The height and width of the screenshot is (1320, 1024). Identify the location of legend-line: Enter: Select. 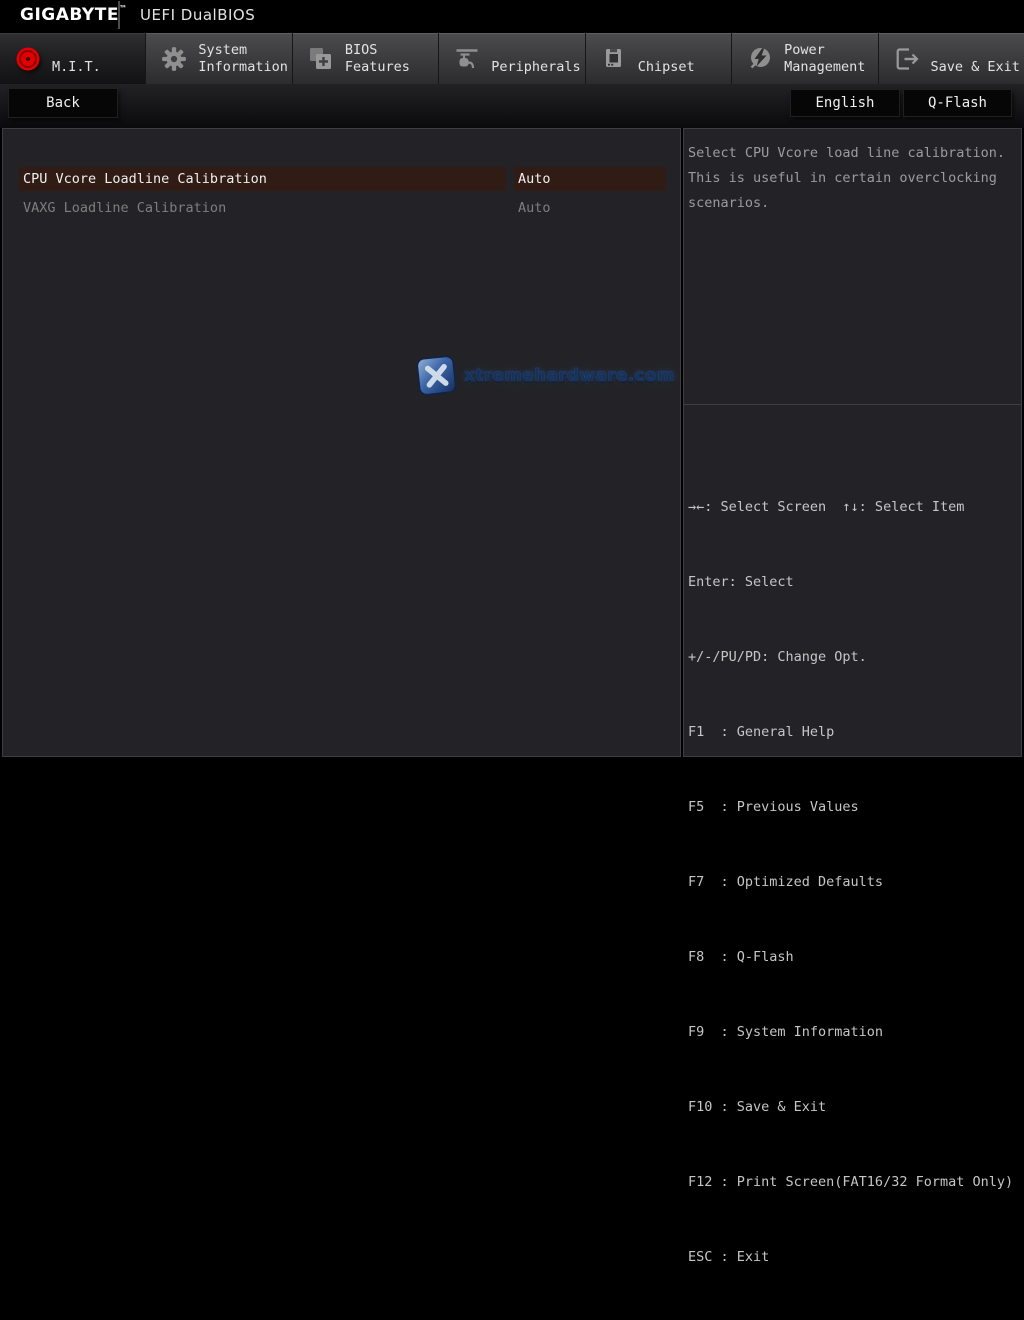
(741, 582).